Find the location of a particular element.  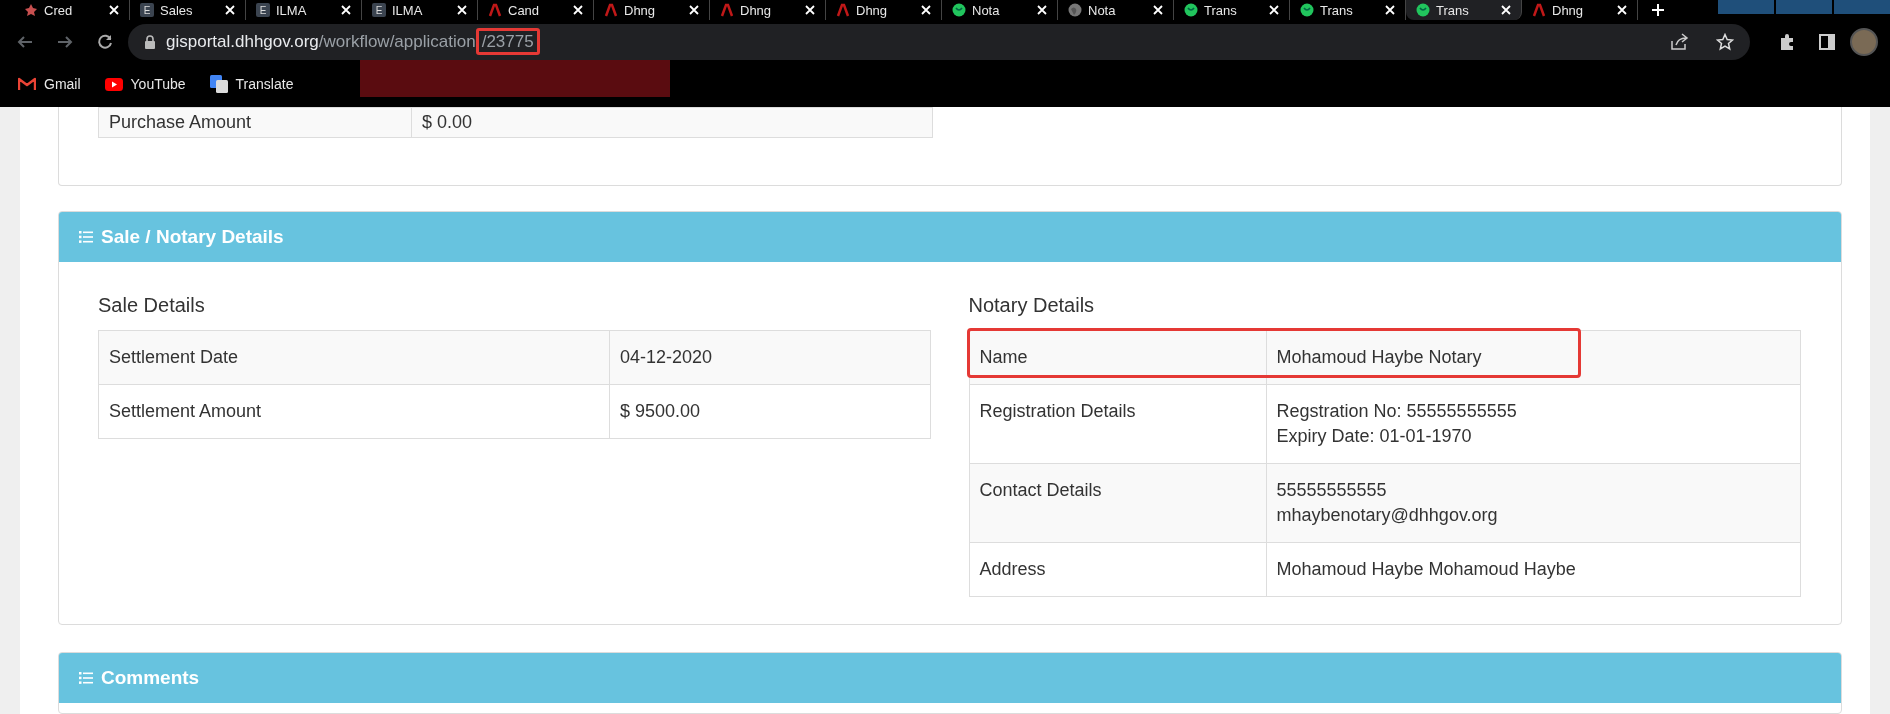

share-icon is located at coordinates (1680, 42).